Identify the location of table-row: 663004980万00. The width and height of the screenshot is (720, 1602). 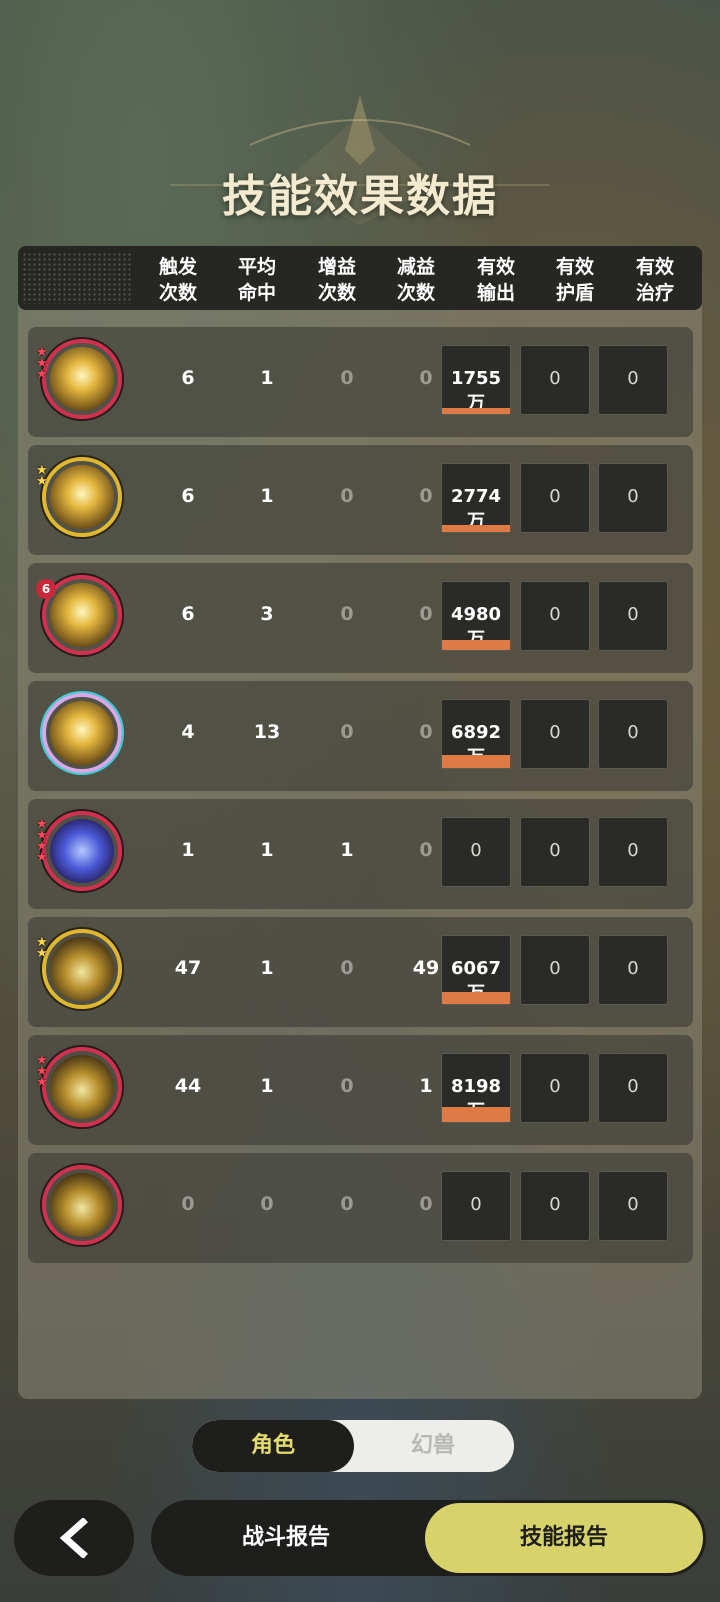
(360, 618).